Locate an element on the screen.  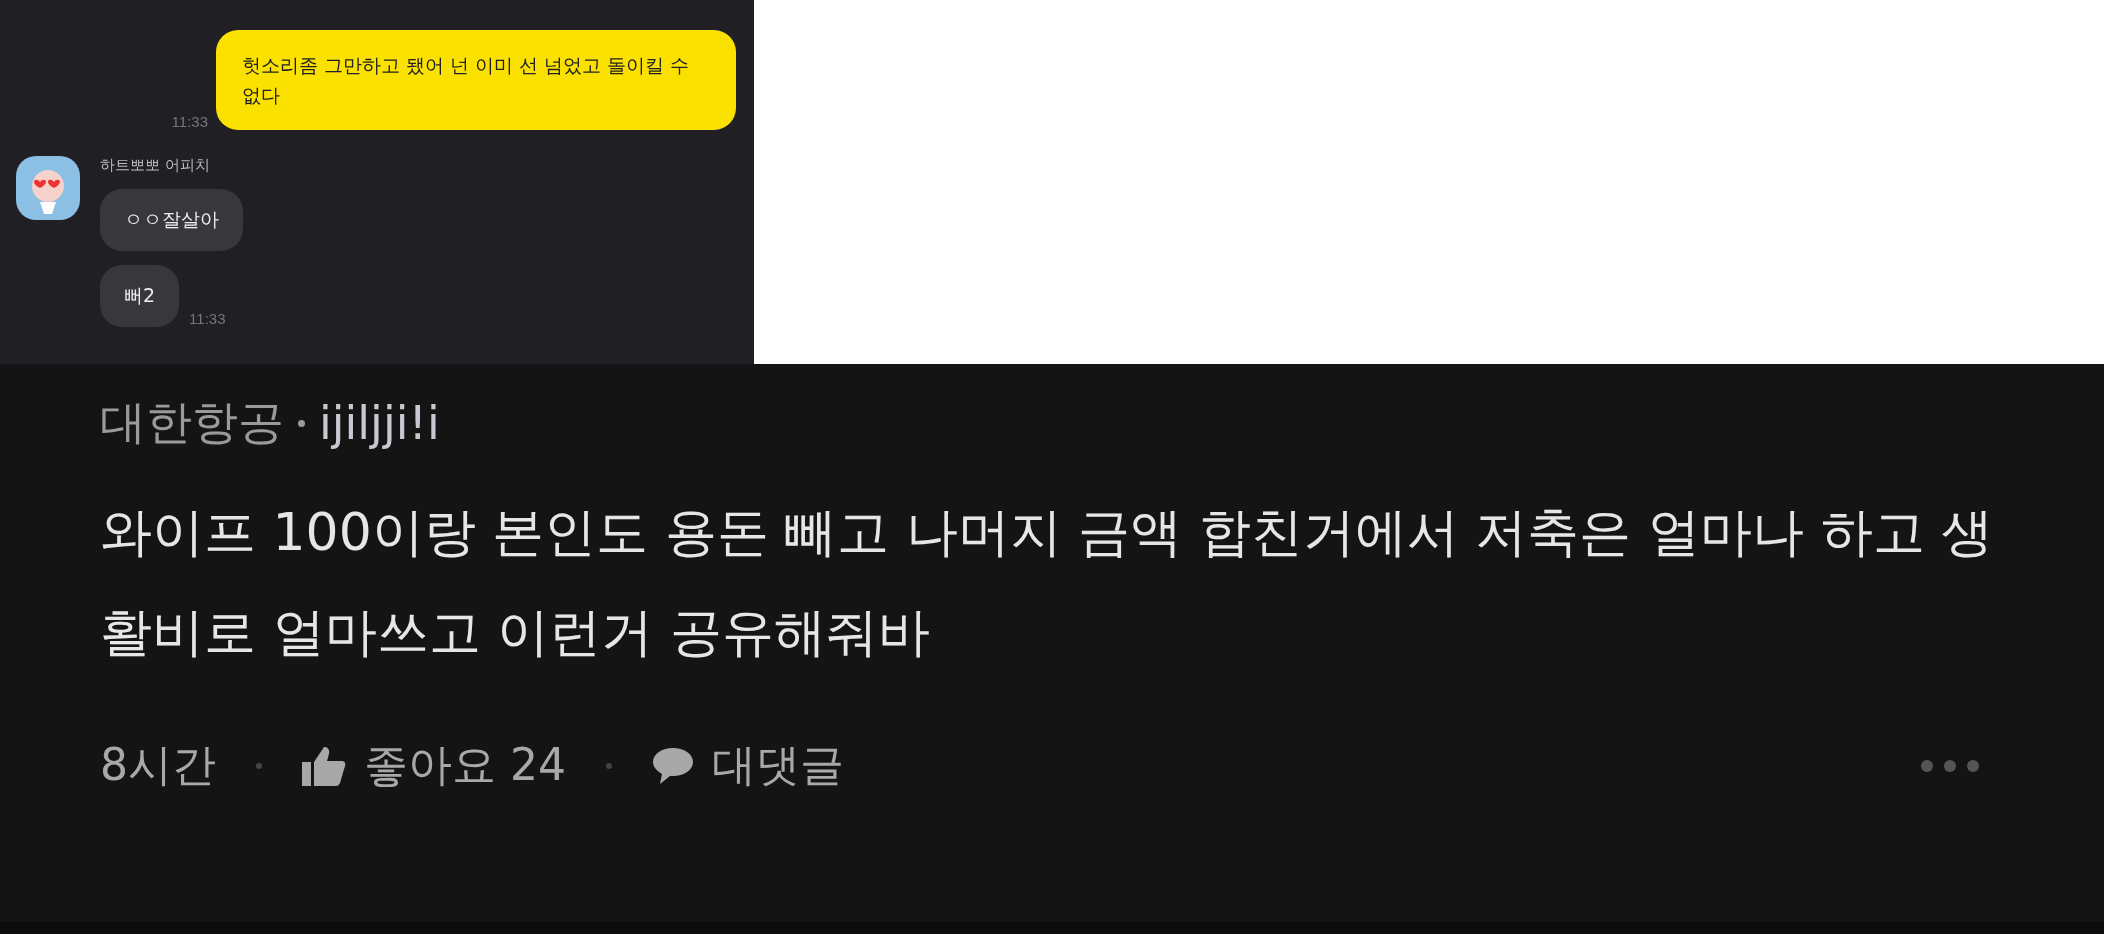
username: ijiljji!i is located at coordinates (379, 423).